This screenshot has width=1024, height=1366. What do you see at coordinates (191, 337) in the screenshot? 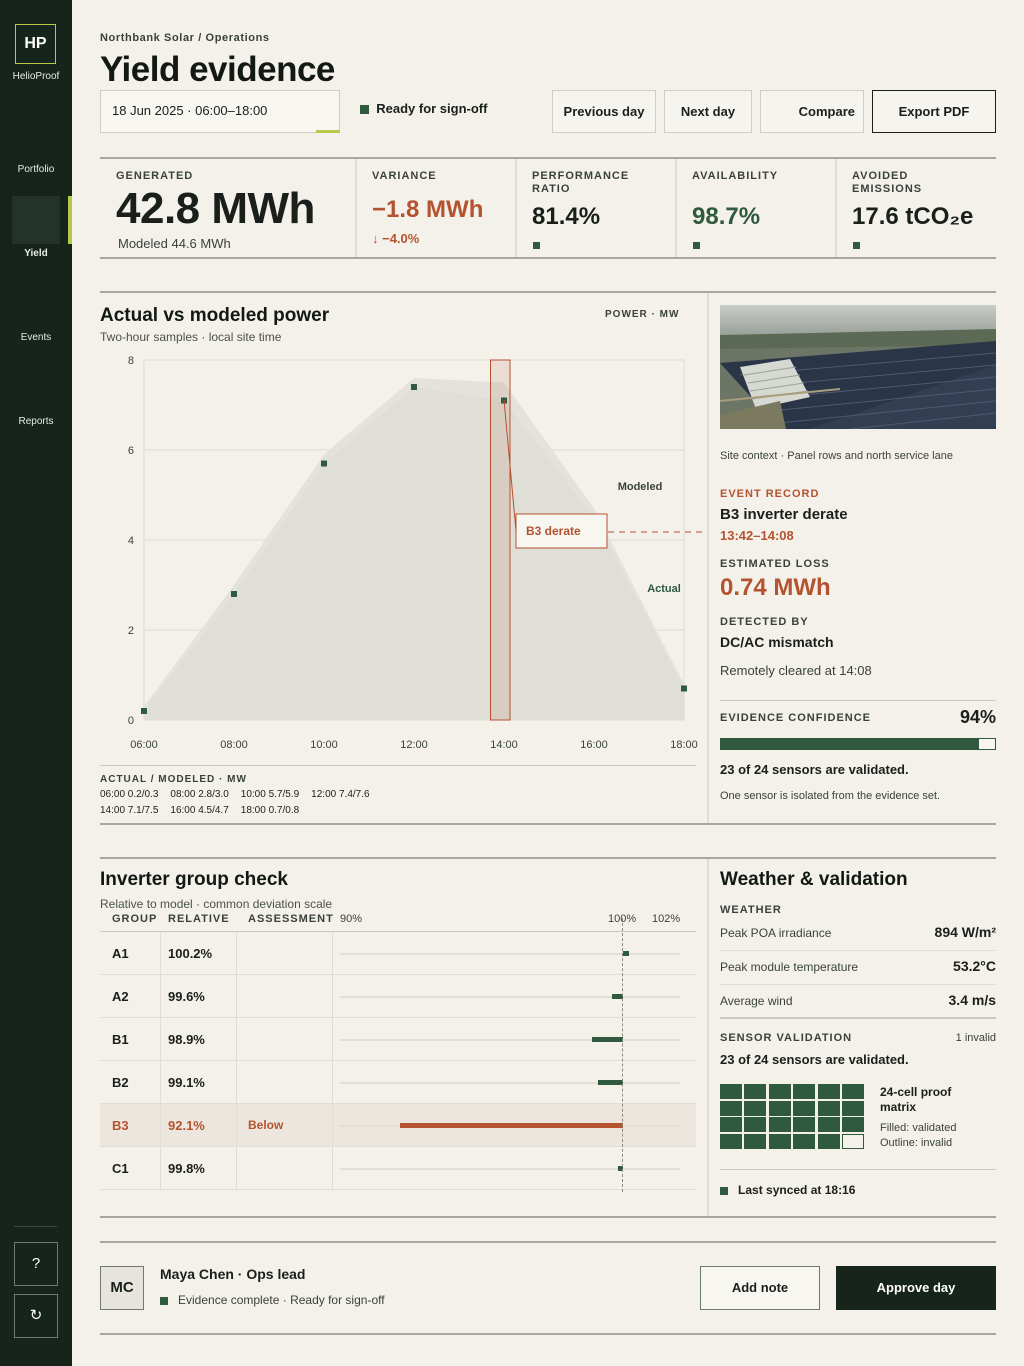
I see `power-chart-subtitle: Two-hour samples · local site time` at bounding box center [191, 337].